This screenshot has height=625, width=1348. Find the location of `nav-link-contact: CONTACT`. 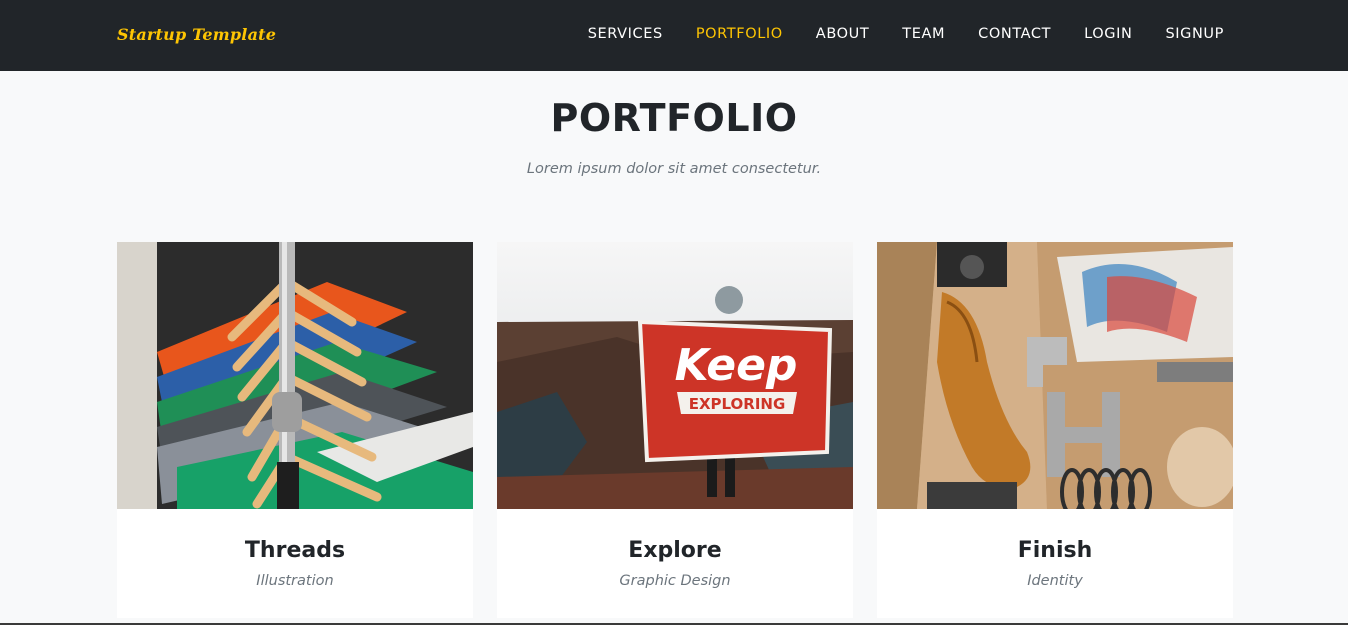

nav-link-contact: CONTACT is located at coordinates (1014, 34).